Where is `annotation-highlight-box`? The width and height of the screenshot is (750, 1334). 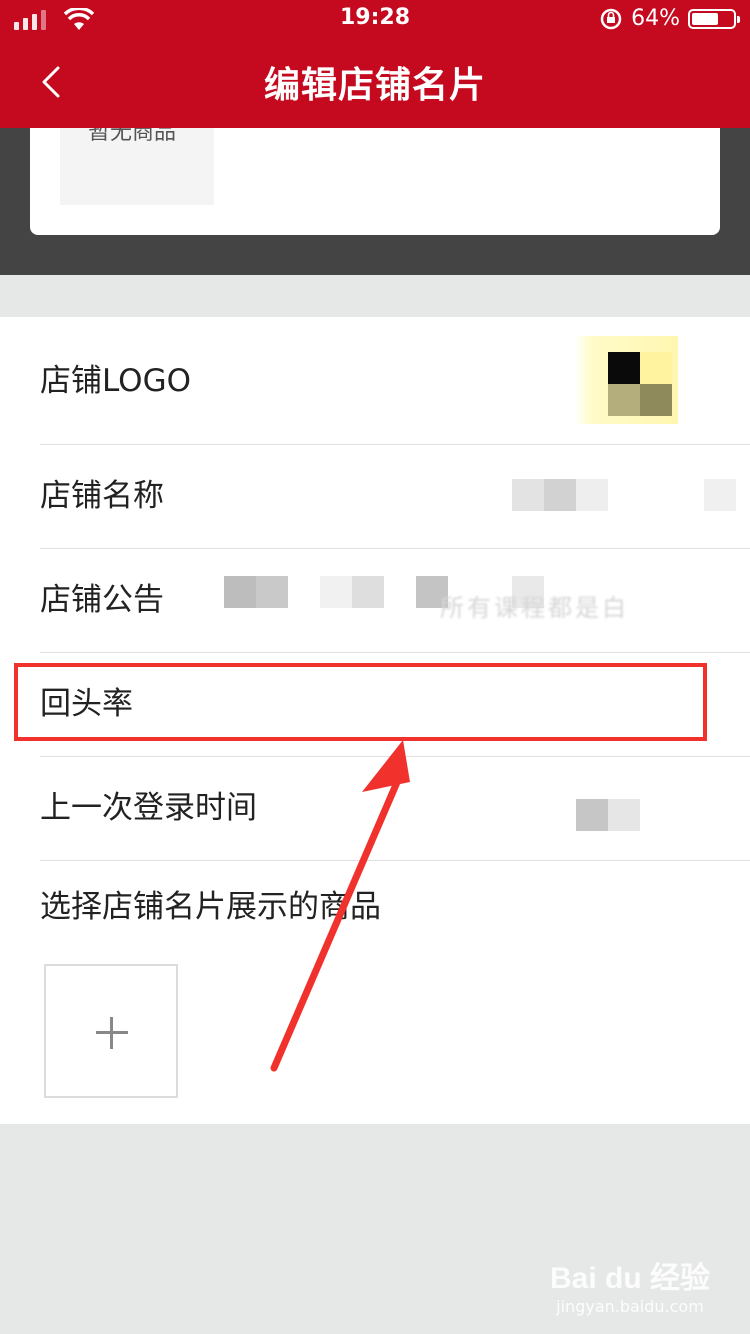
annotation-highlight-box is located at coordinates (360, 702).